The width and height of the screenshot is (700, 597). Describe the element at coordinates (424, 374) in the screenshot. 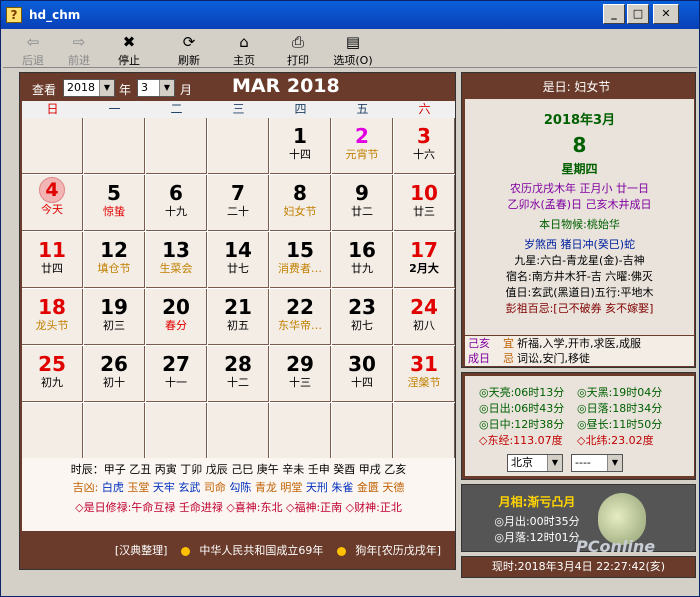

I see `day-cell: 31 涅槃节` at that location.